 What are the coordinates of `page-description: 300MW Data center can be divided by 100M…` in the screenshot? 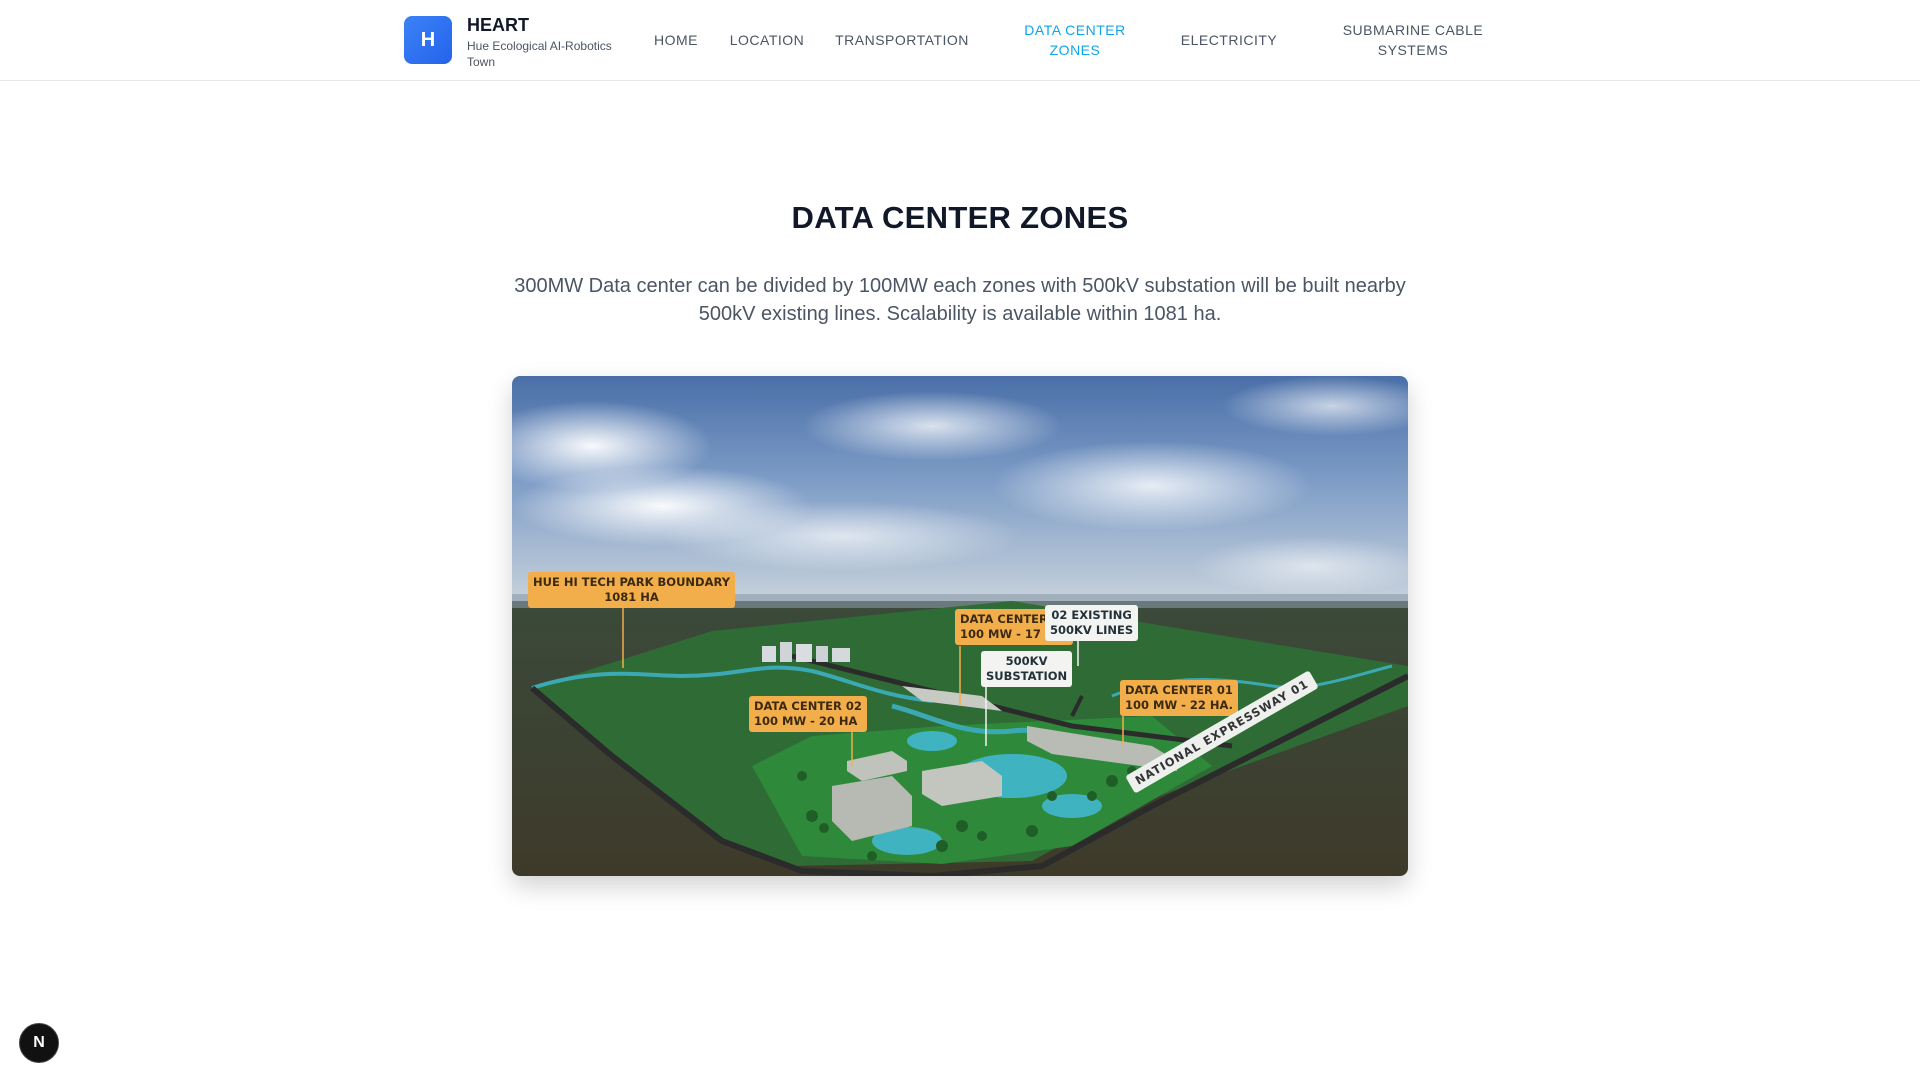 It's located at (960, 300).